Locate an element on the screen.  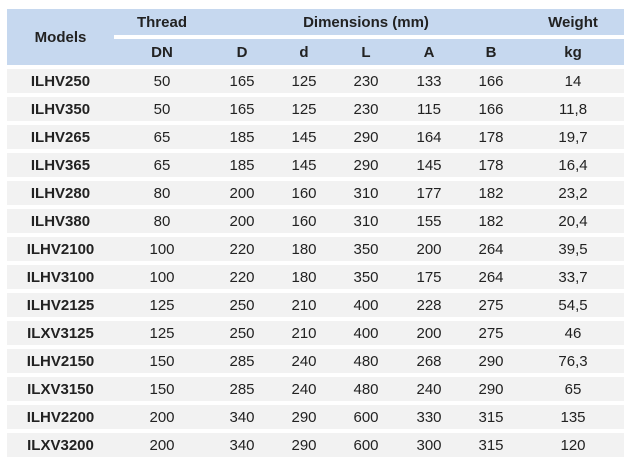
weight-cell: 23,2 is located at coordinates (573, 193).